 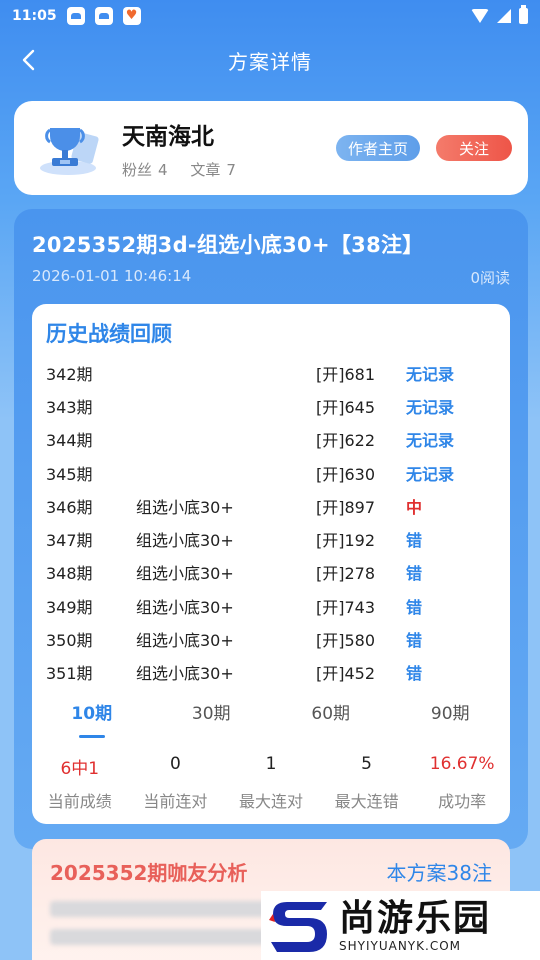 What do you see at coordinates (298, 926) in the screenshot?
I see `watermark-logo-icon` at bounding box center [298, 926].